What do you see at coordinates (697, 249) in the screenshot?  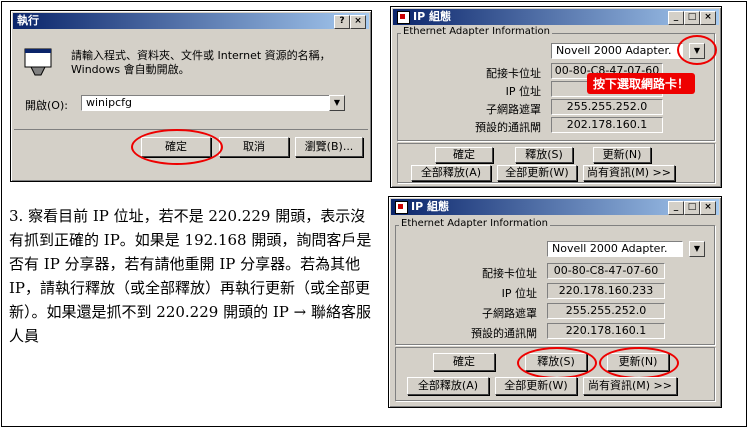 I see `adapter-dropdown-button: ▼` at bounding box center [697, 249].